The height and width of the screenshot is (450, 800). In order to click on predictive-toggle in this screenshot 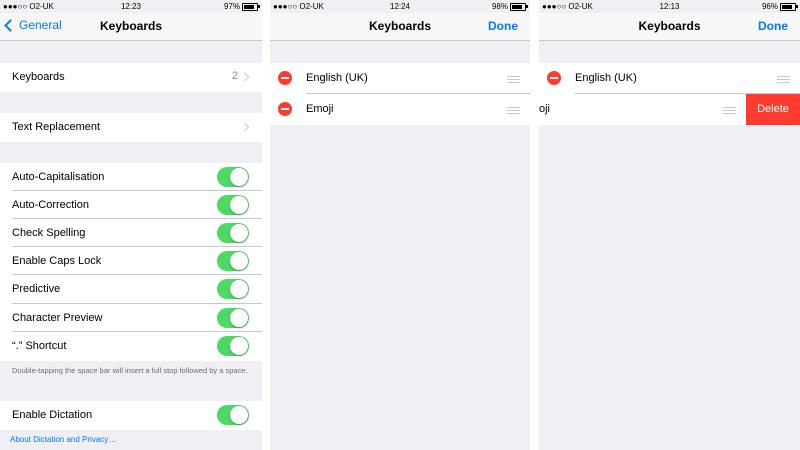, I will do `click(233, 289)`.